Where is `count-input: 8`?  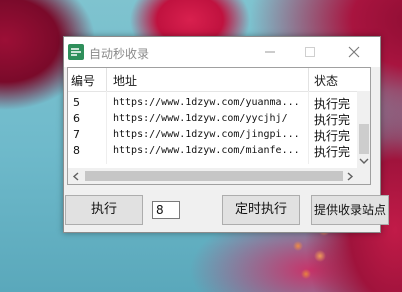 count-input: 8 is located at coordinates (166, 210).